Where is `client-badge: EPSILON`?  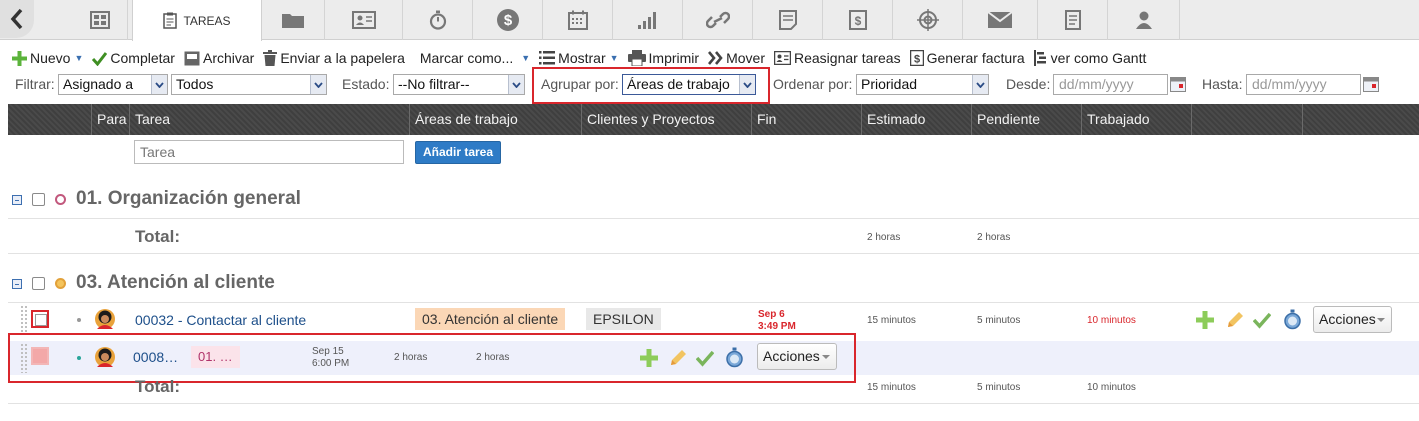 client-badge: EPSILON is located at coordinates (623, 319).